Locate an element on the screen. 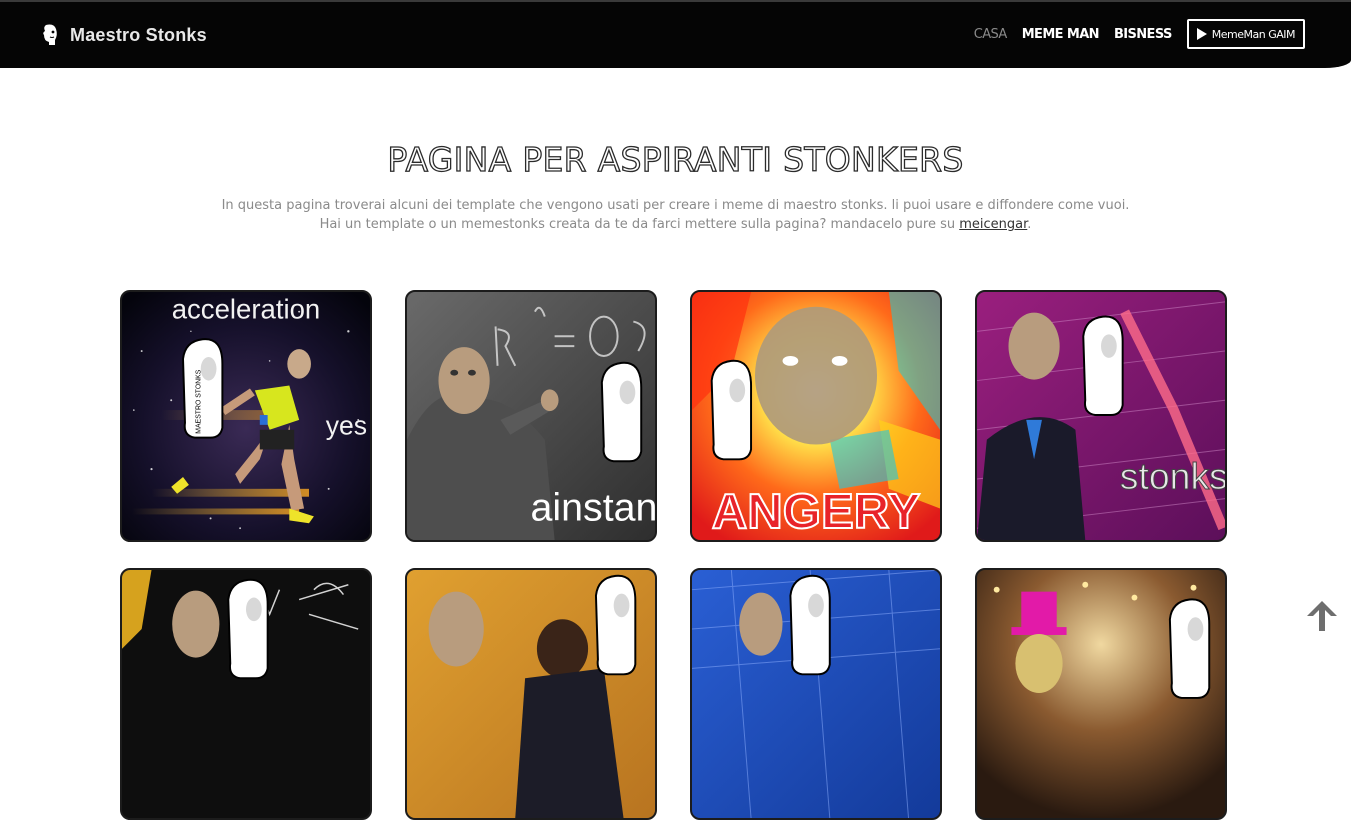 Image resolution: width=1351 pixels, height=820 pixels. mememan-gaim-button: MemeMan GAIM is located at coordinates (1245, 34).